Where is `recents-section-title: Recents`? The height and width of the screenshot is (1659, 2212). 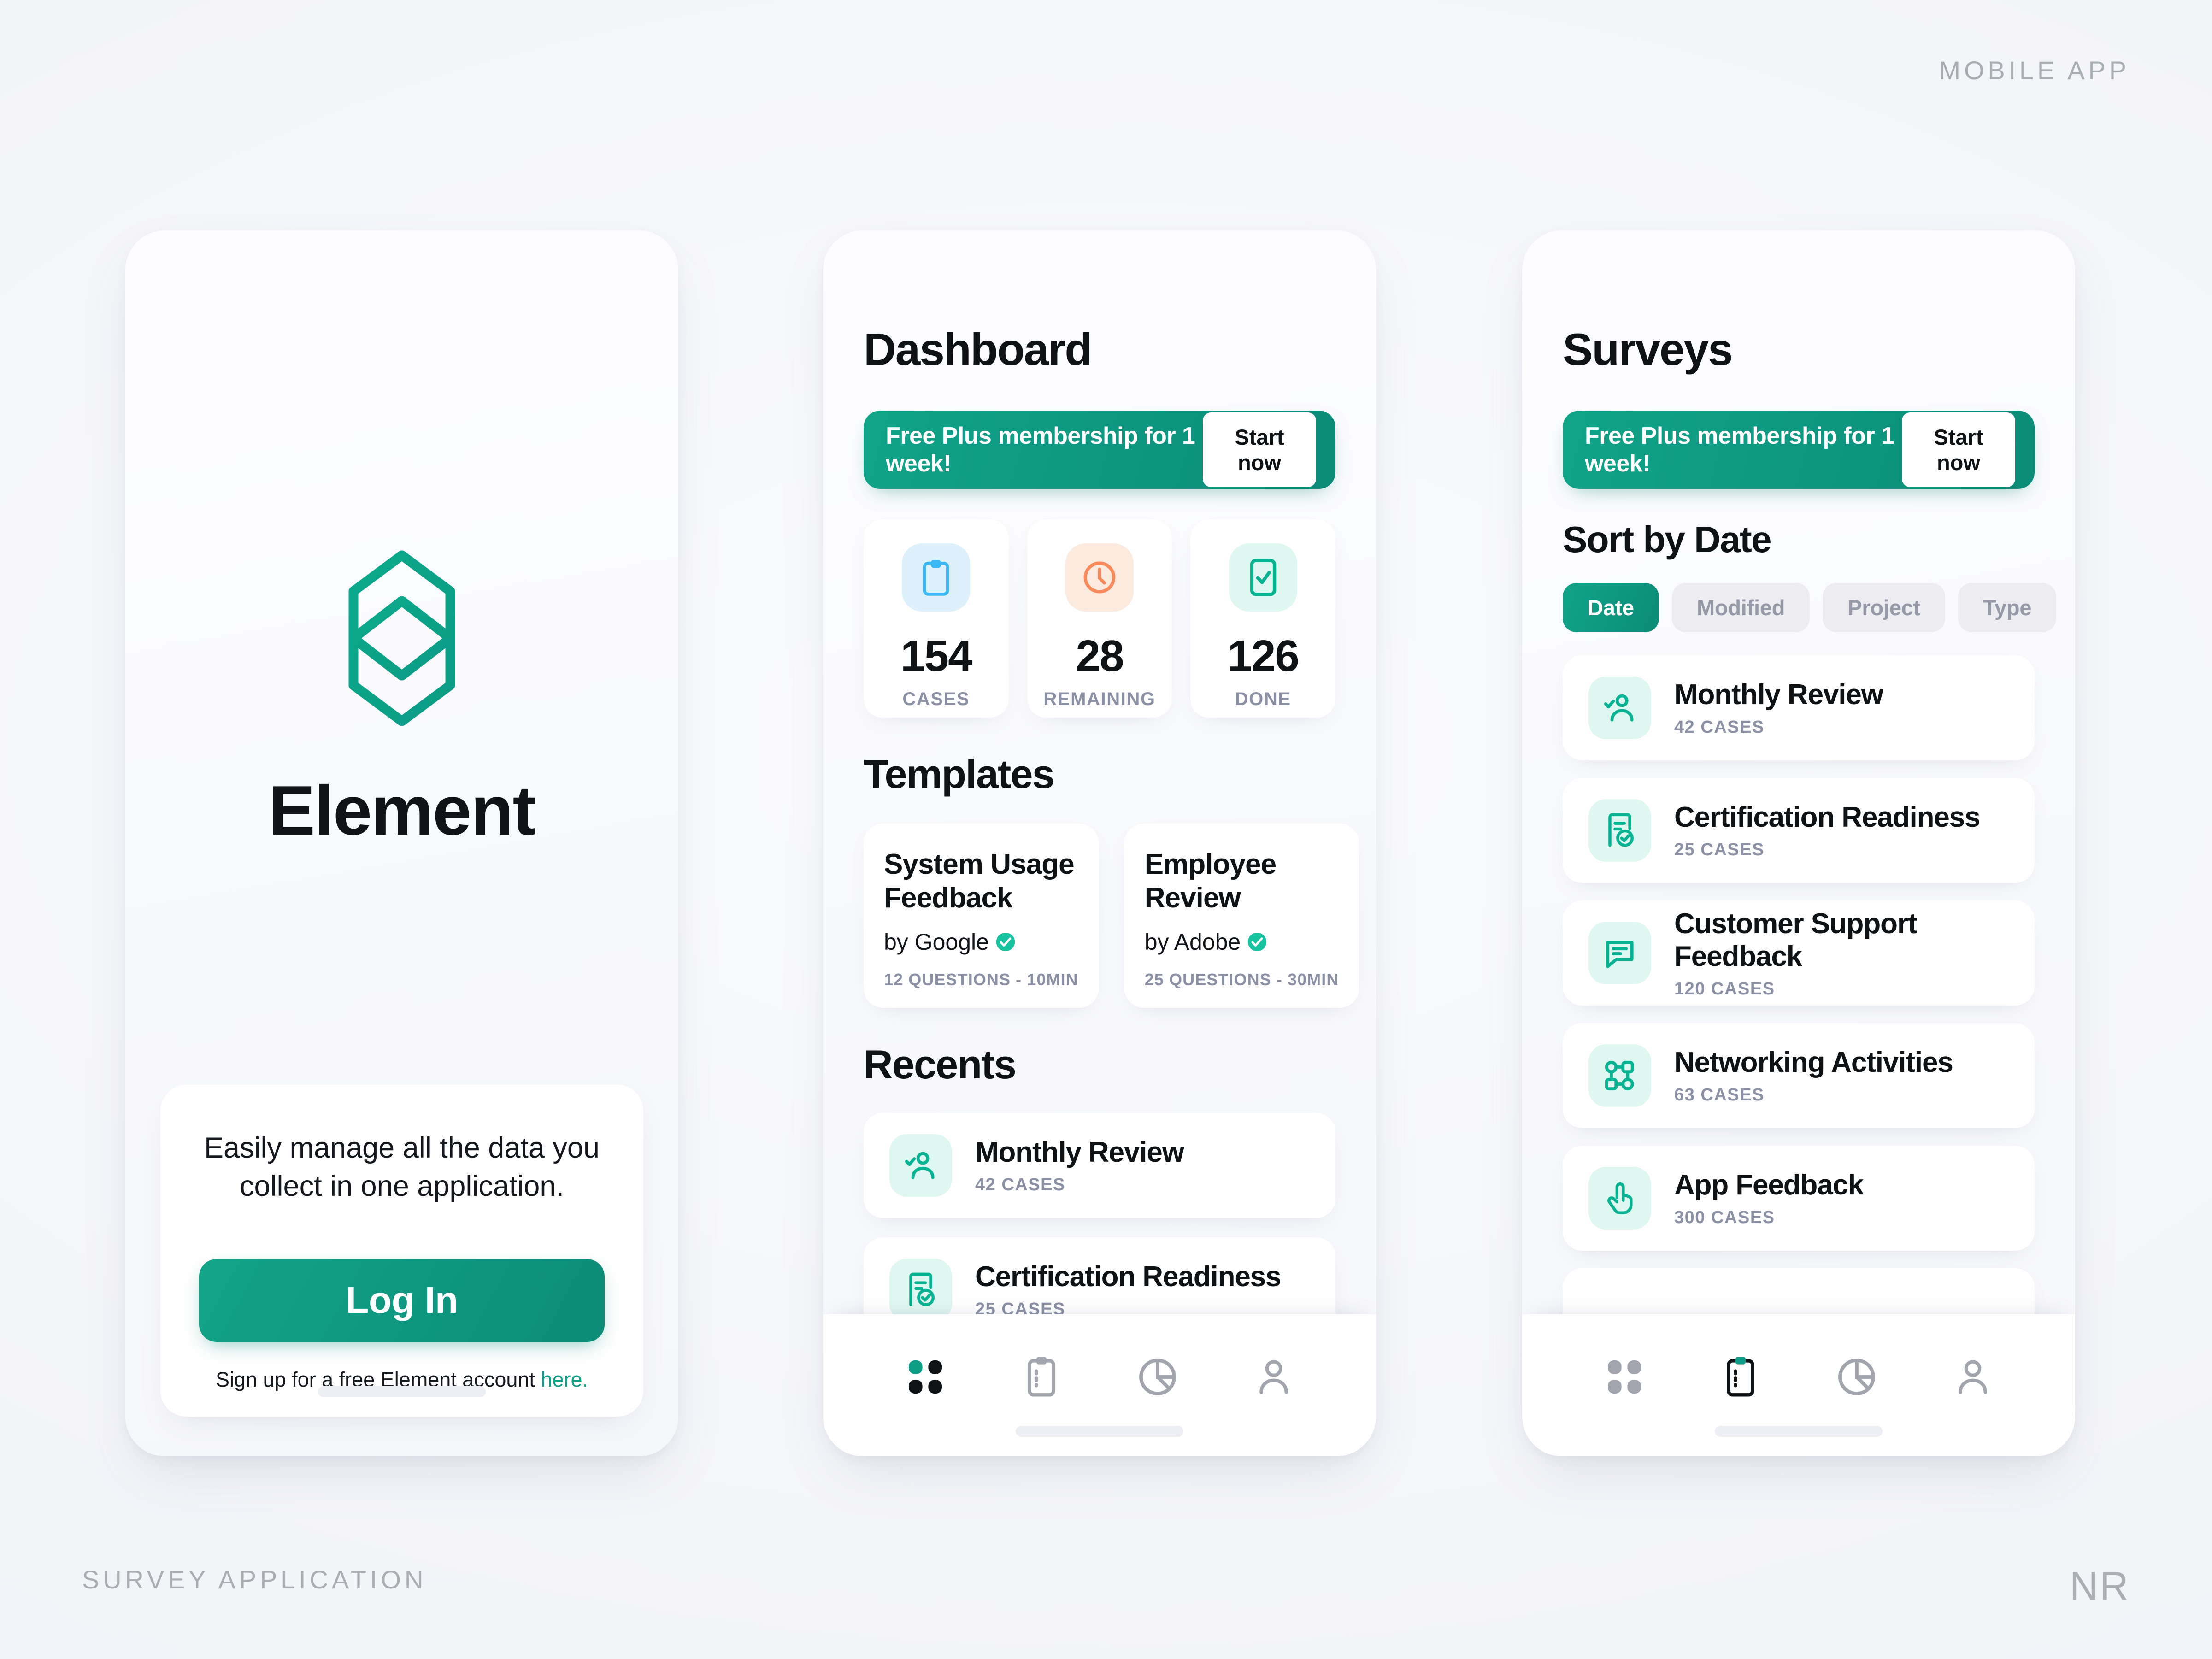
recents-section-title: Recents is located at coordinates (940, 1064).